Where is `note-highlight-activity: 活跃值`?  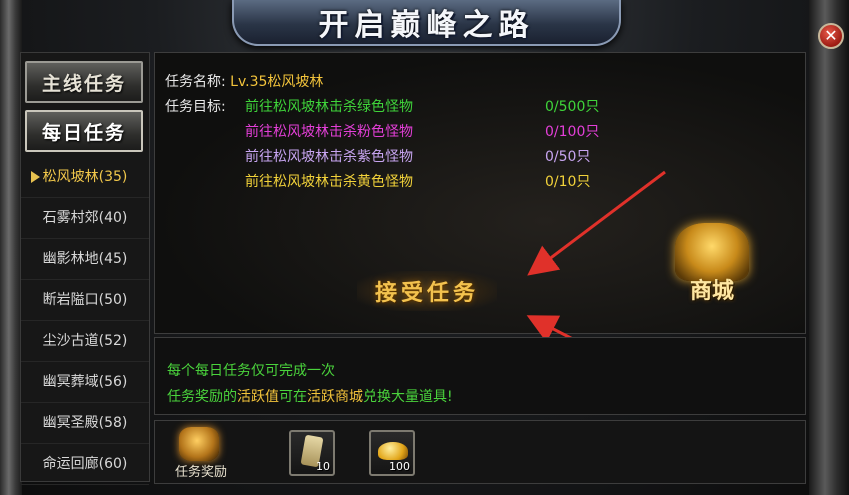 note-highlight-activity: 活跃值 is located at coordinates (258, 397).